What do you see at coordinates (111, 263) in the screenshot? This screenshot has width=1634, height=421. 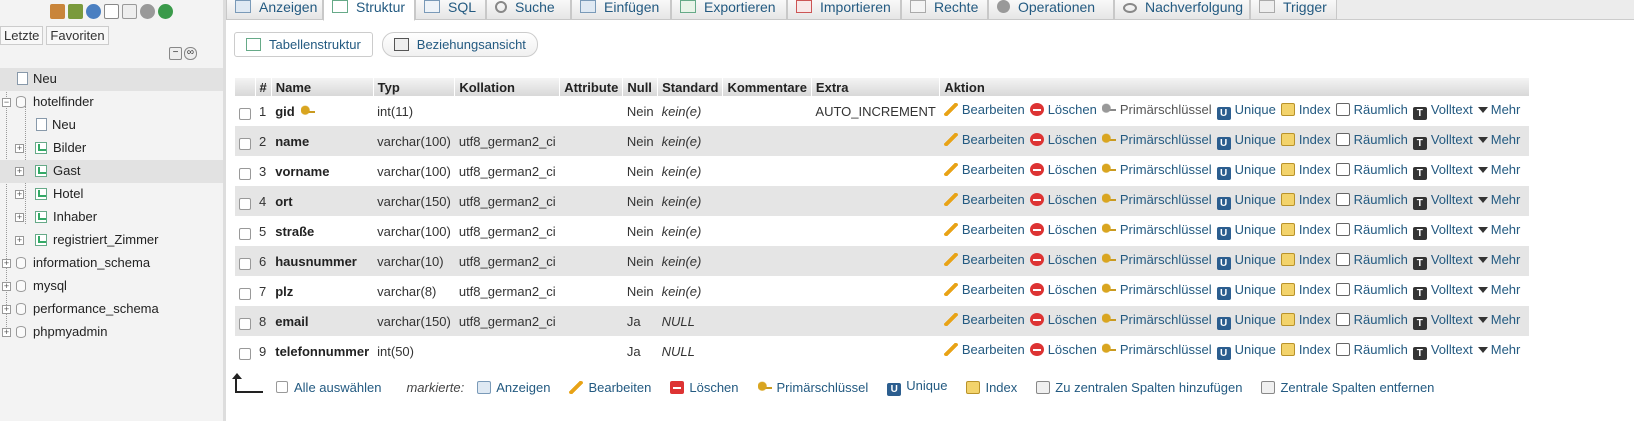 I see `tree-item-information-schema: + information_schema` at bounding box center [111, 263].